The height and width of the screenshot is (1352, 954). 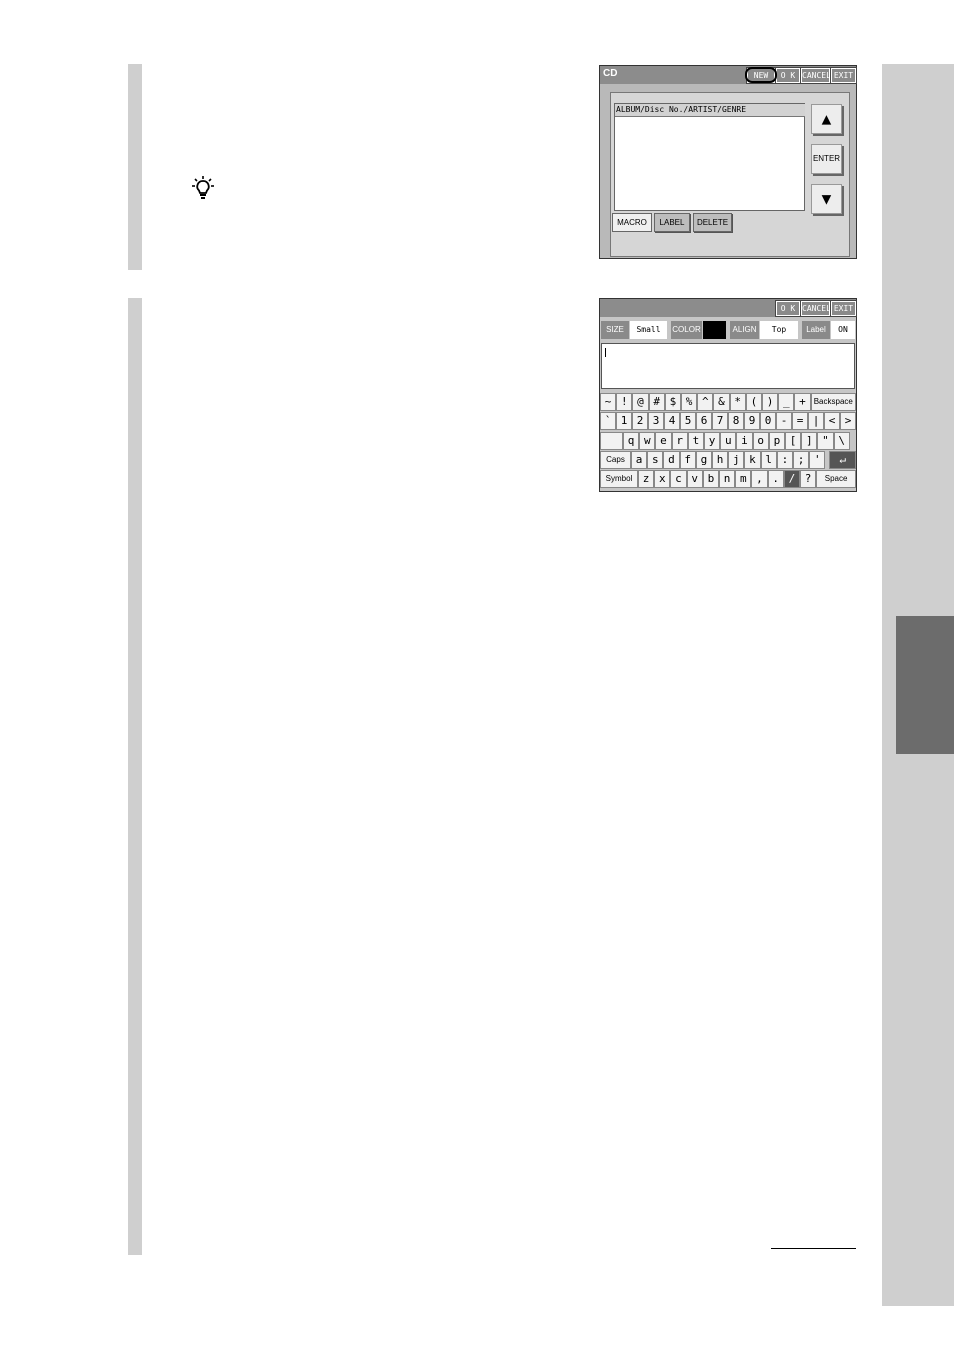 I want to click on key-row3-6: u, so click(x=728, y=441).